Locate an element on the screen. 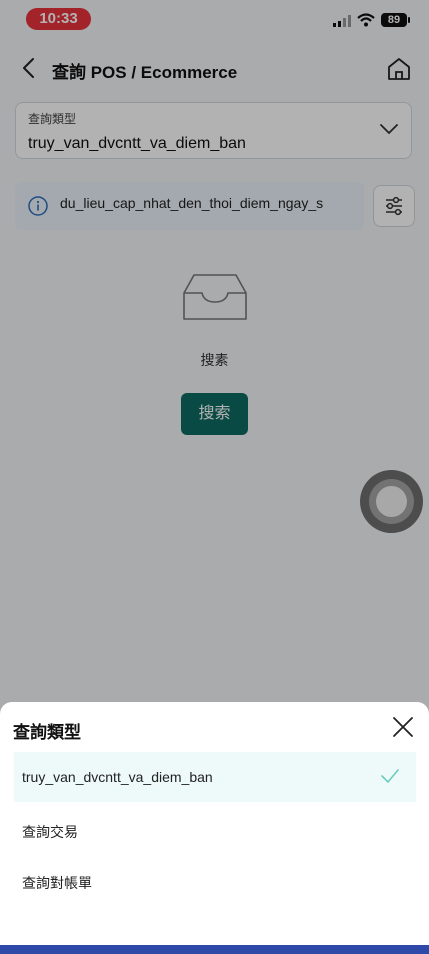 The image size is (429, 954). sheet-option: truy_van_dvcntt_va_diem_ban is located at coordinates (215, 777).